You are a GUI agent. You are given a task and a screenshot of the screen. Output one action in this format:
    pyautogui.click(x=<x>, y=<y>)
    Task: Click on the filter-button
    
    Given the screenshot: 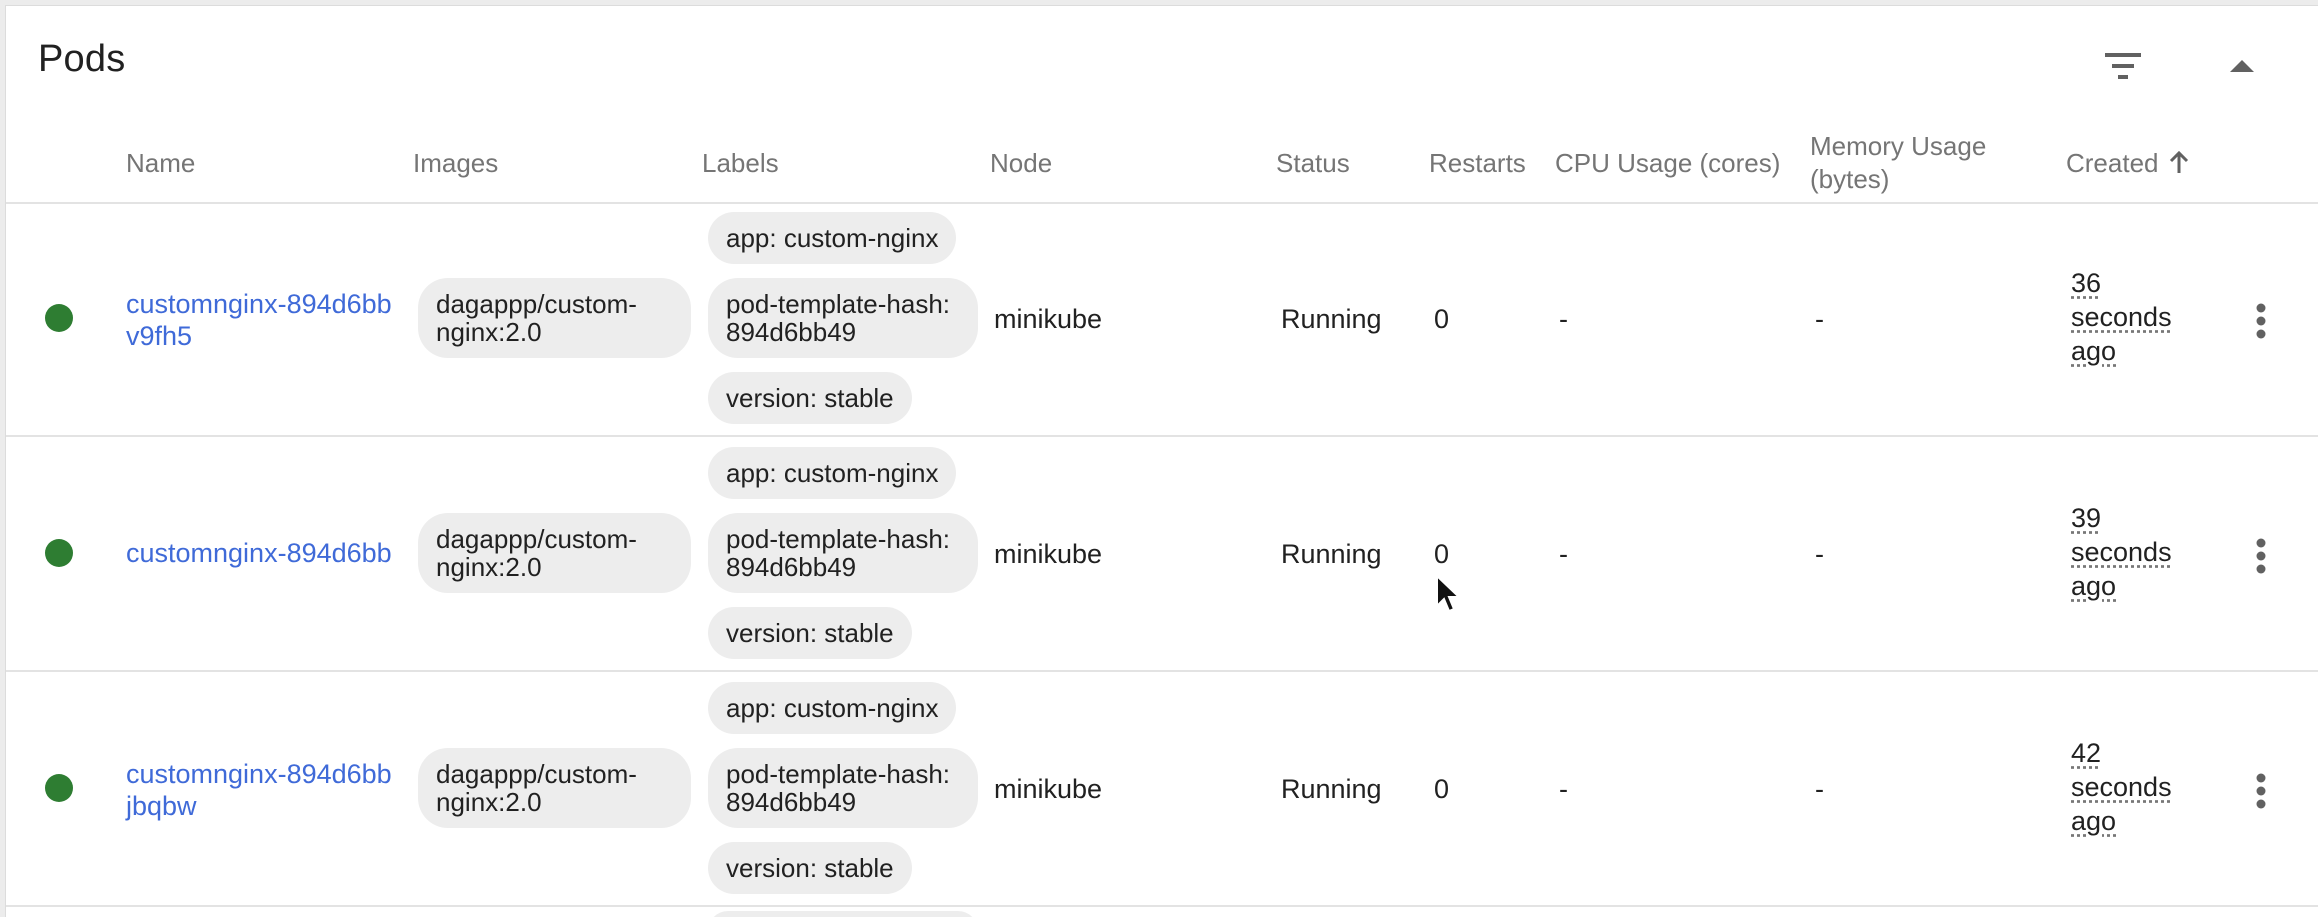 What is the action you would take?
    pyautogui.click(x=2123, y=66)
    